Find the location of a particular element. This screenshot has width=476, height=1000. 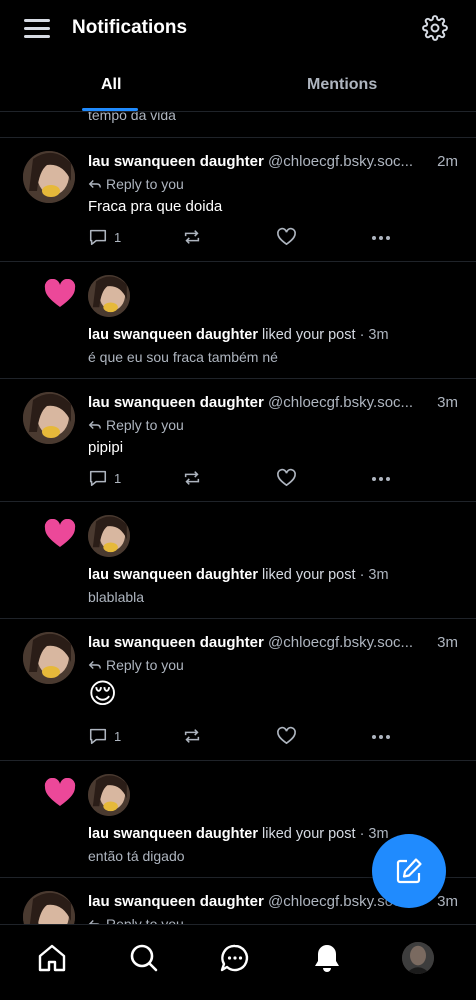

timestamp: 2m is located at coordinates (447, 161).